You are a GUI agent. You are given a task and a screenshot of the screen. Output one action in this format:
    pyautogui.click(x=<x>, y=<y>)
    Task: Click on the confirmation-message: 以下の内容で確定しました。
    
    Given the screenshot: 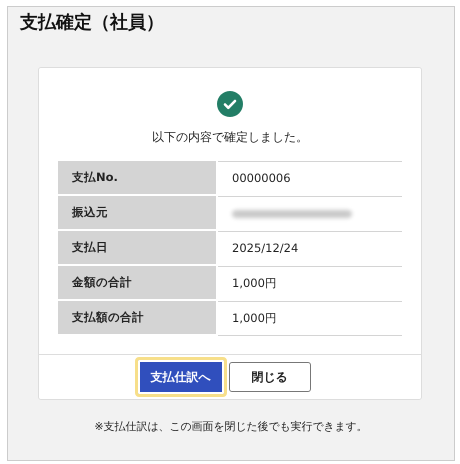 What is the action you would take?
    pyautogui.click(x=230, y=137)
    